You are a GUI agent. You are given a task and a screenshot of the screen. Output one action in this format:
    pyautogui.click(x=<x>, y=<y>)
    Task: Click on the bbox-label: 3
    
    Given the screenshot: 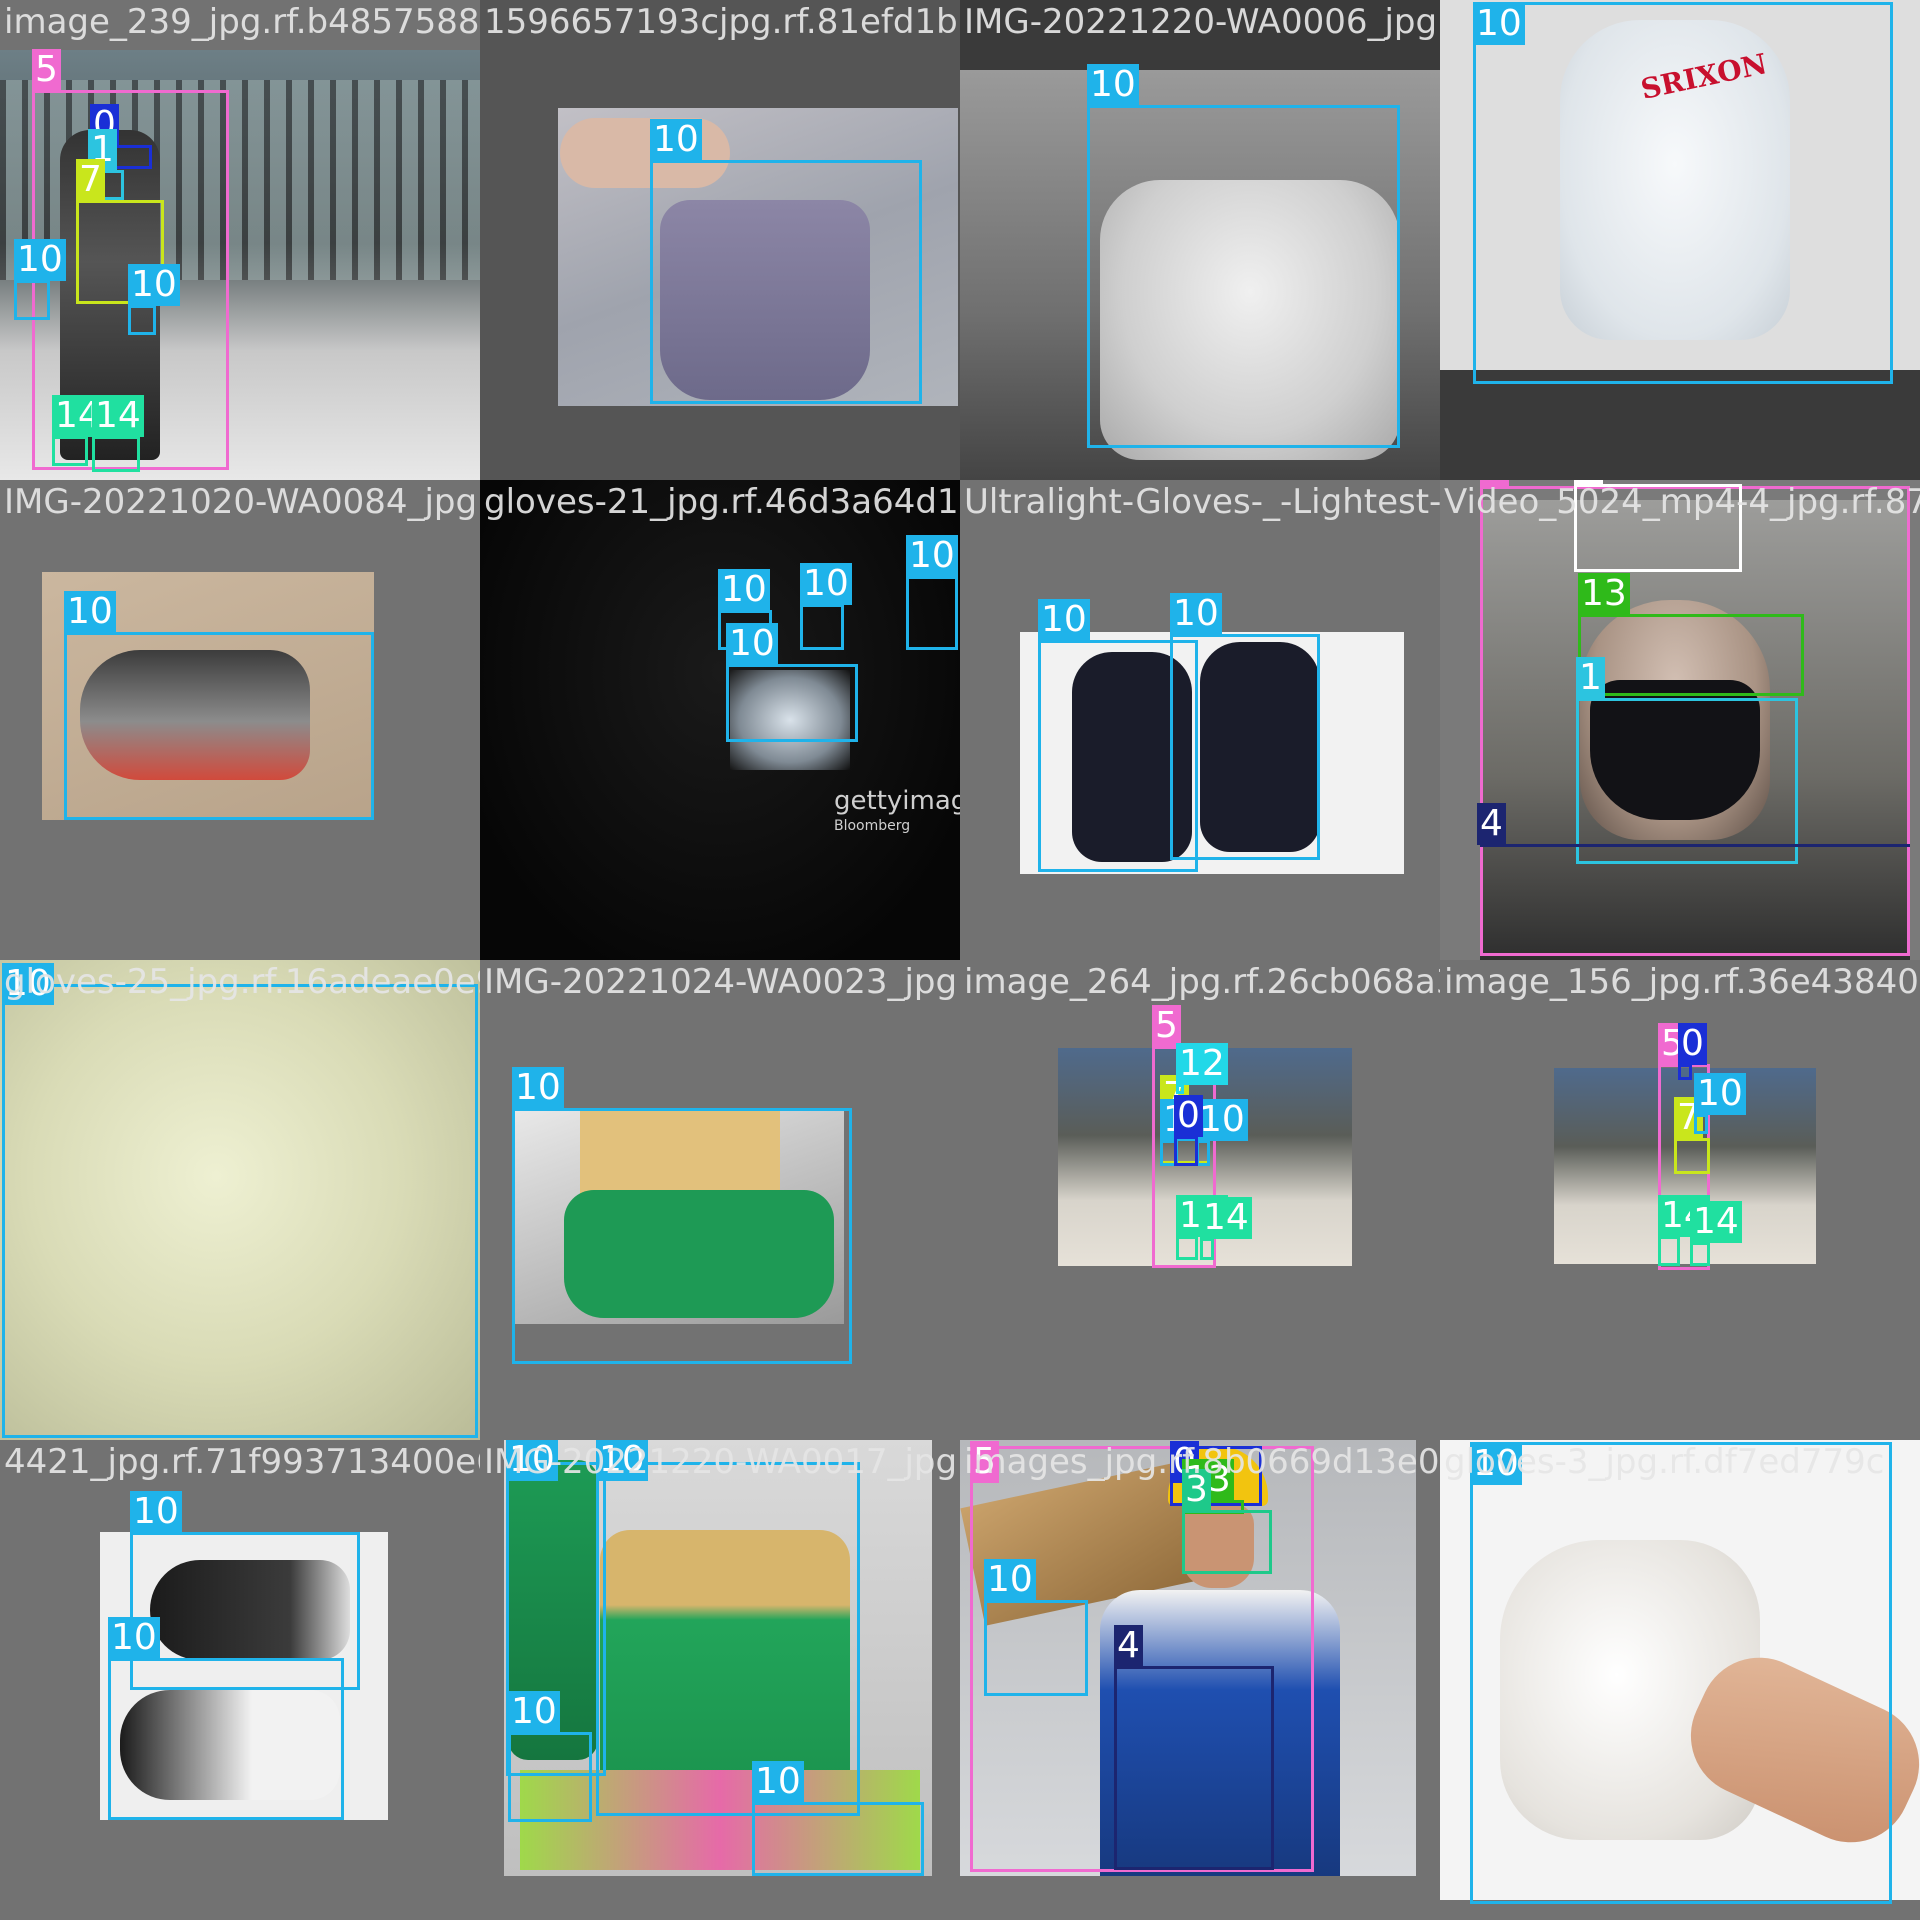 What is the action you would take?
    pyautogui.click(x=1196, y=1490)
    